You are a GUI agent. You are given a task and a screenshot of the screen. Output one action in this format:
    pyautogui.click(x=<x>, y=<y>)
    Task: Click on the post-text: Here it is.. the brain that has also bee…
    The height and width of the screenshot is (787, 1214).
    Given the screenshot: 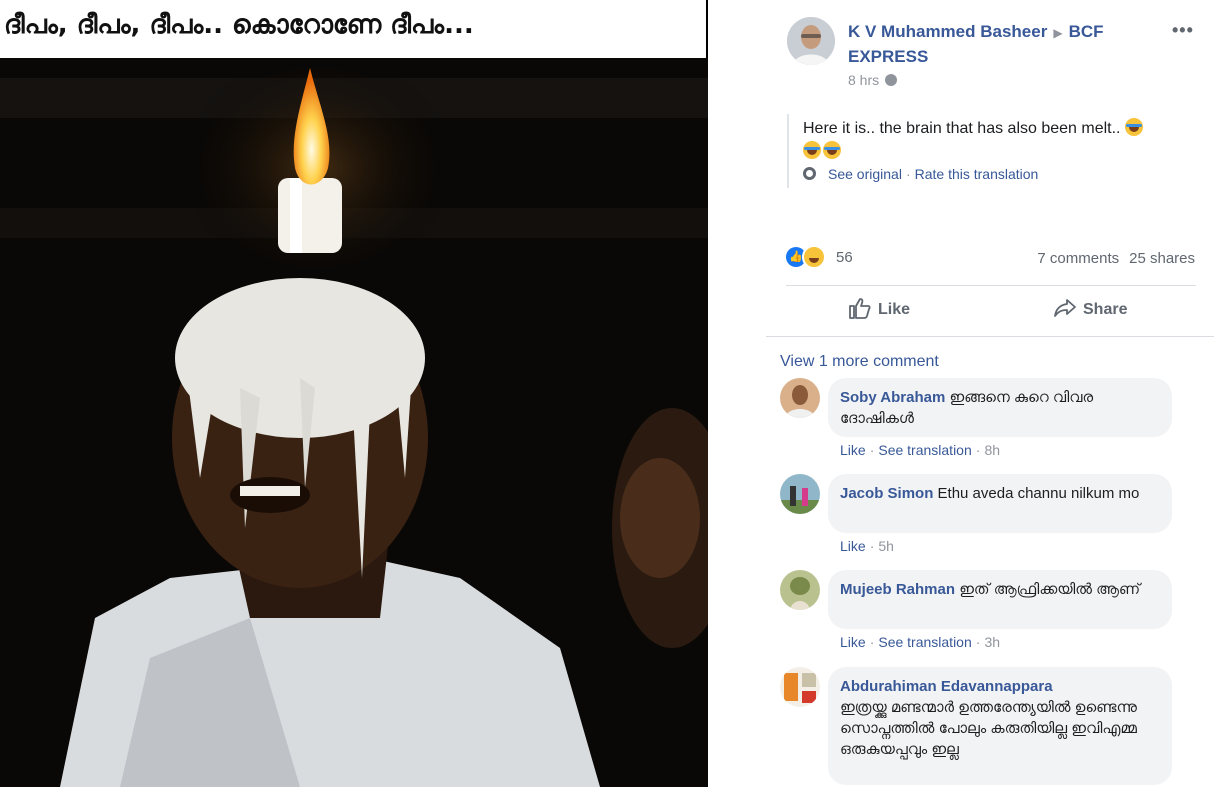 What is the action you would take?
    pyautogui.click(x=998, y=140)
    